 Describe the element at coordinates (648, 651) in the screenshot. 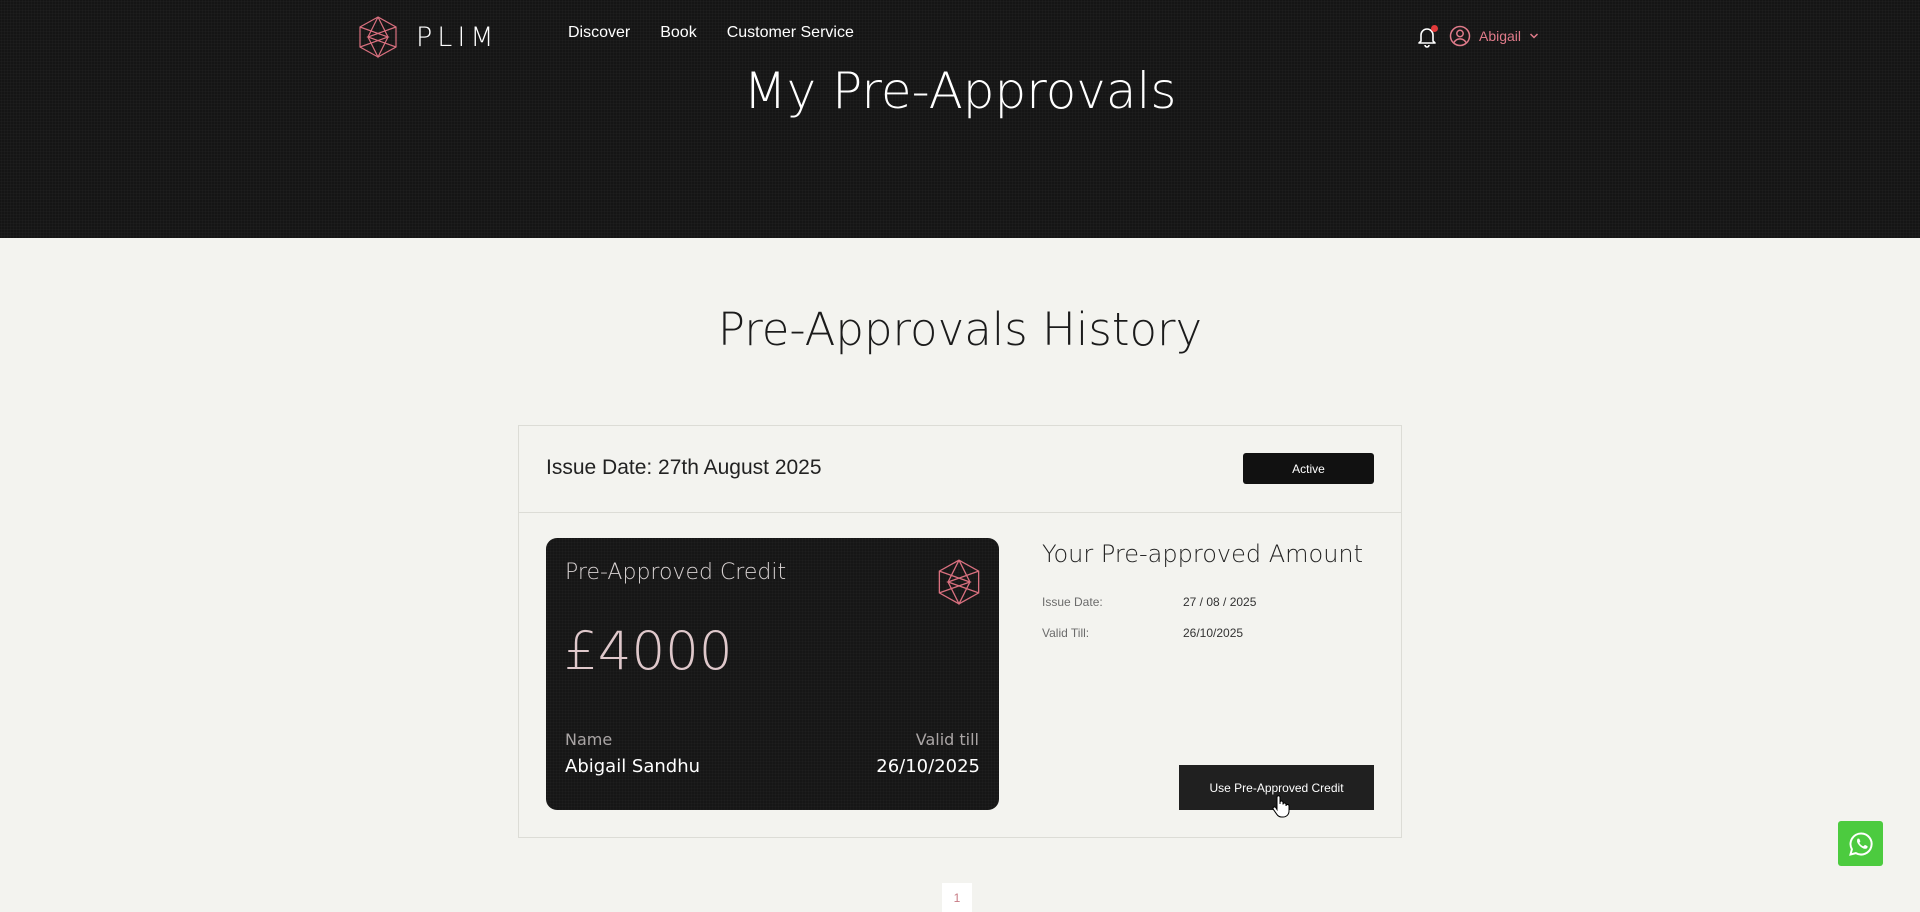

I see `card-amount: £4000` at that location.